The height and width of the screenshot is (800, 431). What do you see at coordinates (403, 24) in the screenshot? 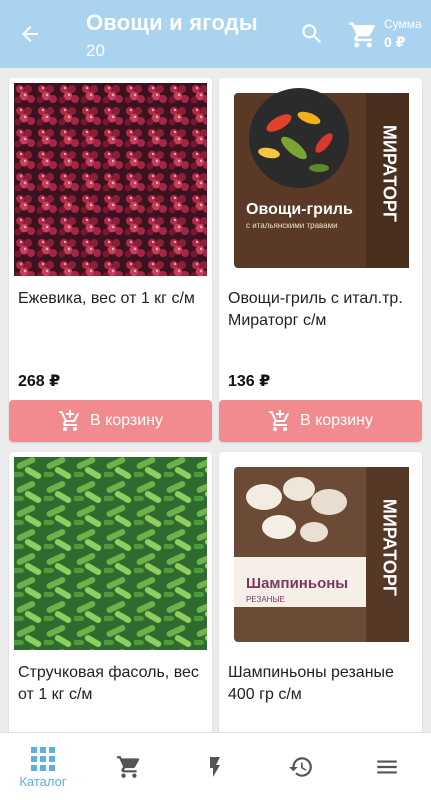
I see `cart-sum-label: Сумма` at bounding box center [403, 24].